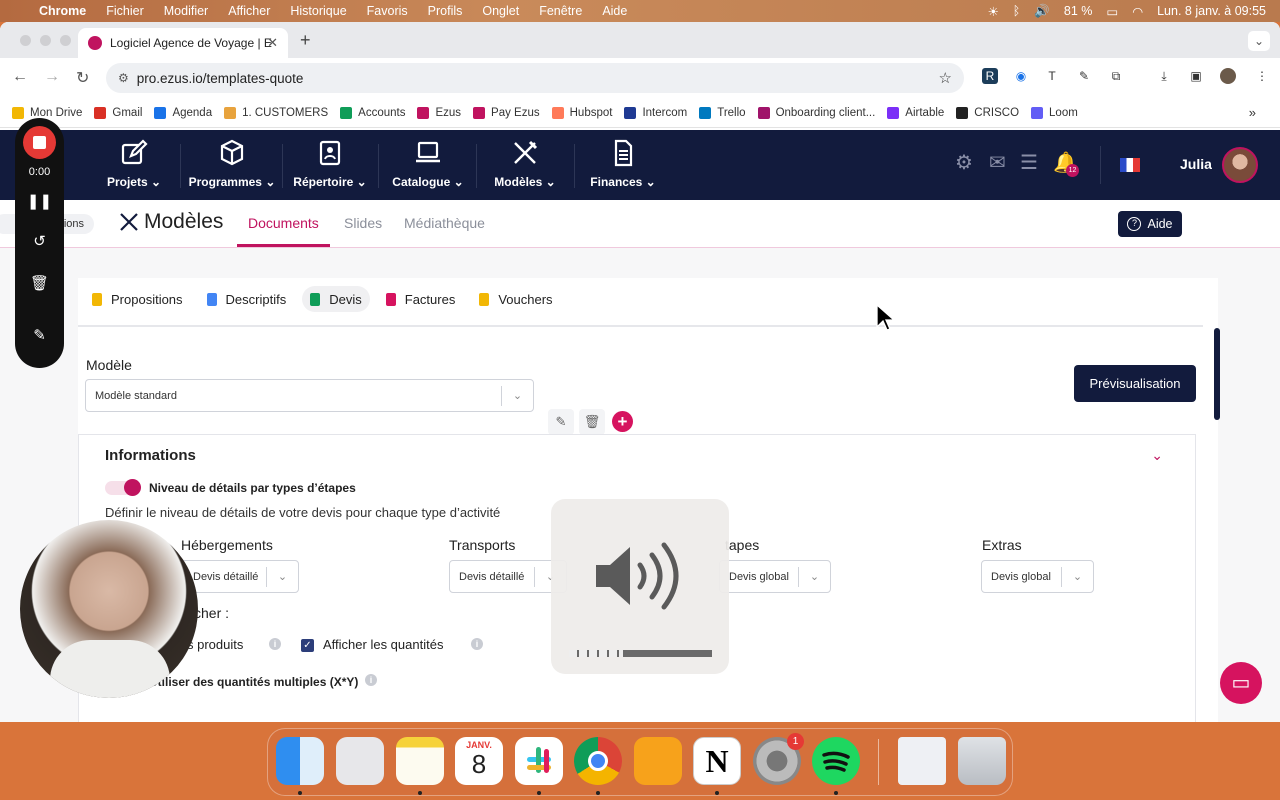 This screenshot has height=800, width=1280. I want to click on profile-avatar, so click(1228, 76).